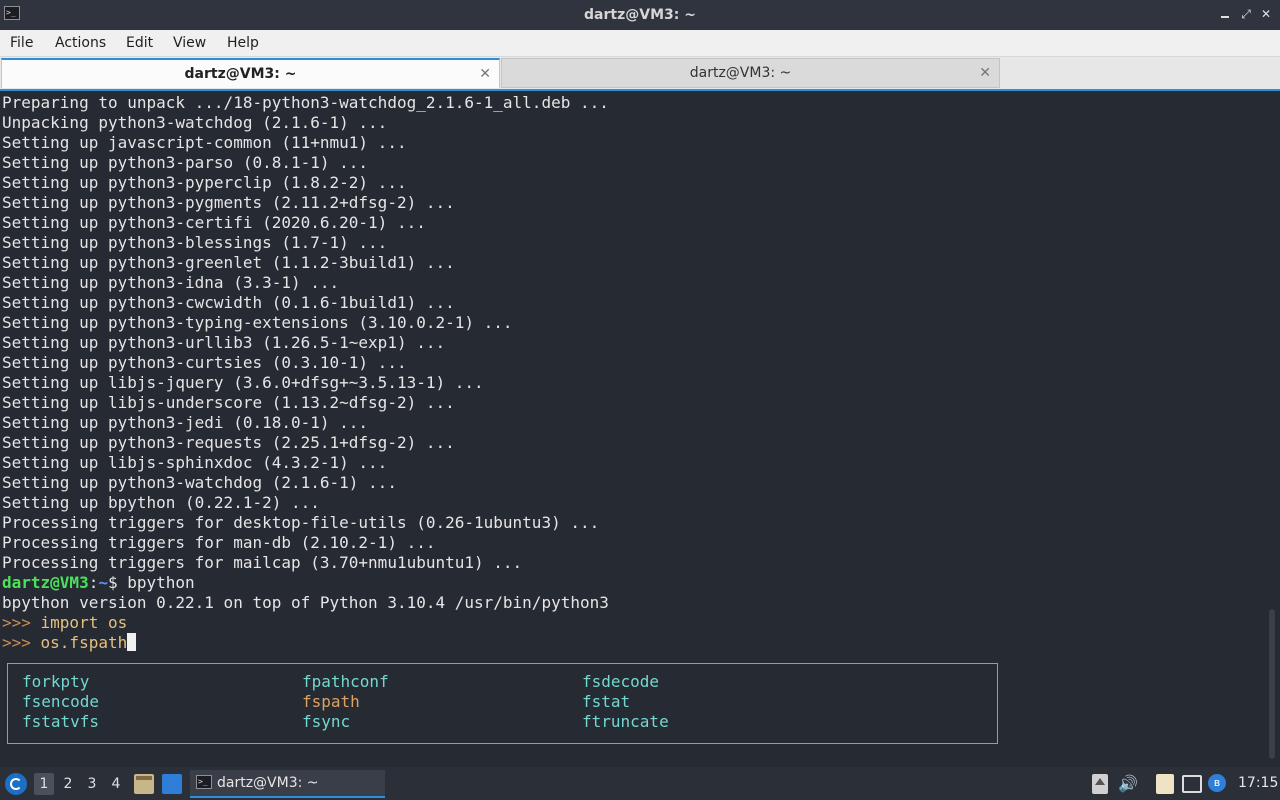 The width and height of the screenshot is (1280, 800). Describe the element at coordinates (116, 784) in the screenshot. I see `workspace-4: 4` at that location.